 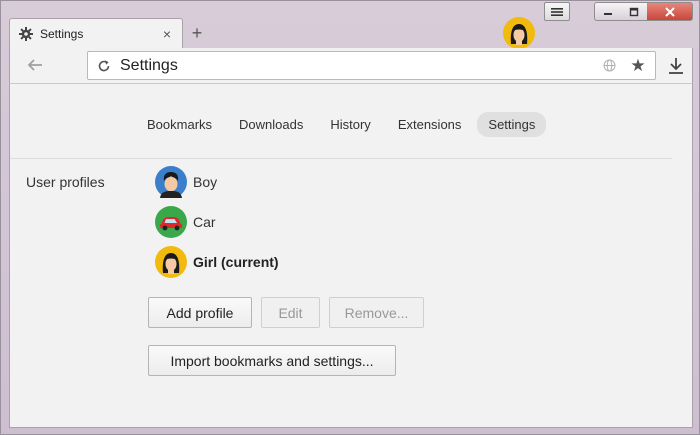 I want to click on star-icon: ★, so click(x=638, y=66).